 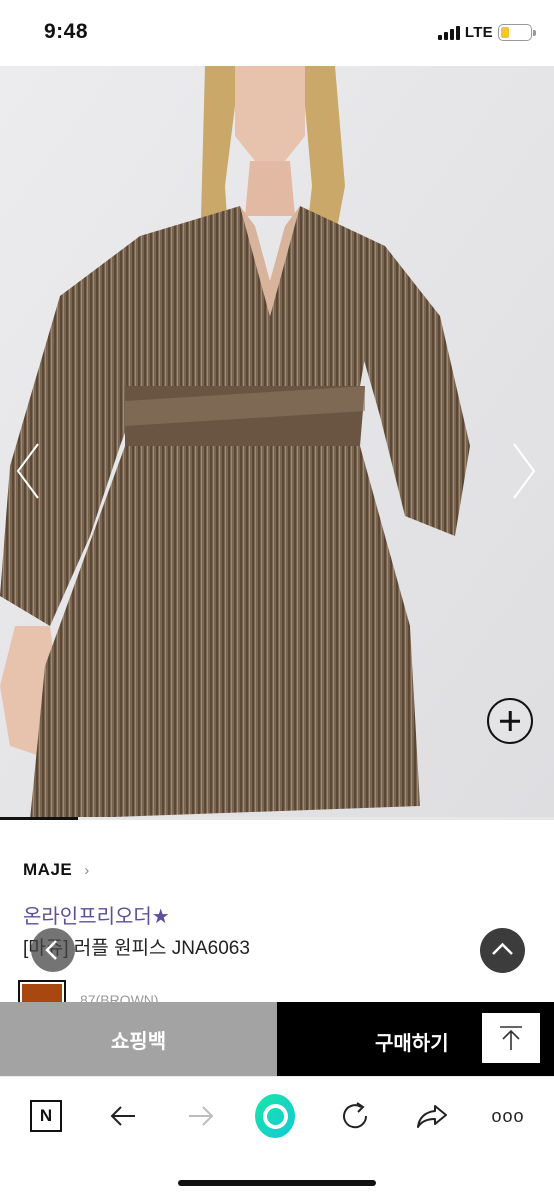 What do you see at coordinates (478, 32) in the screenshot?
I see `network-label: LTE` at bounding box center [478, 32].